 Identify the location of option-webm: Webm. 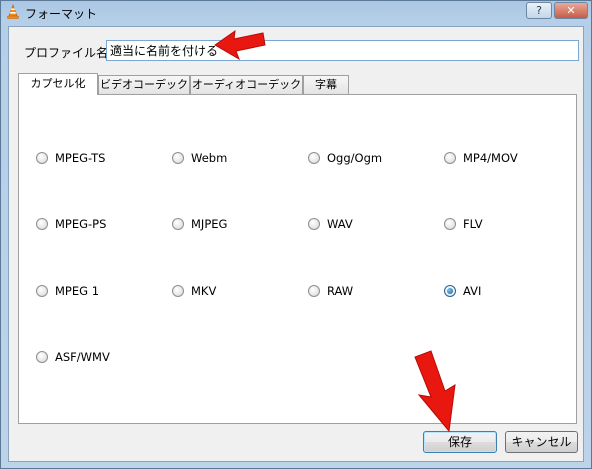
(199, 158).